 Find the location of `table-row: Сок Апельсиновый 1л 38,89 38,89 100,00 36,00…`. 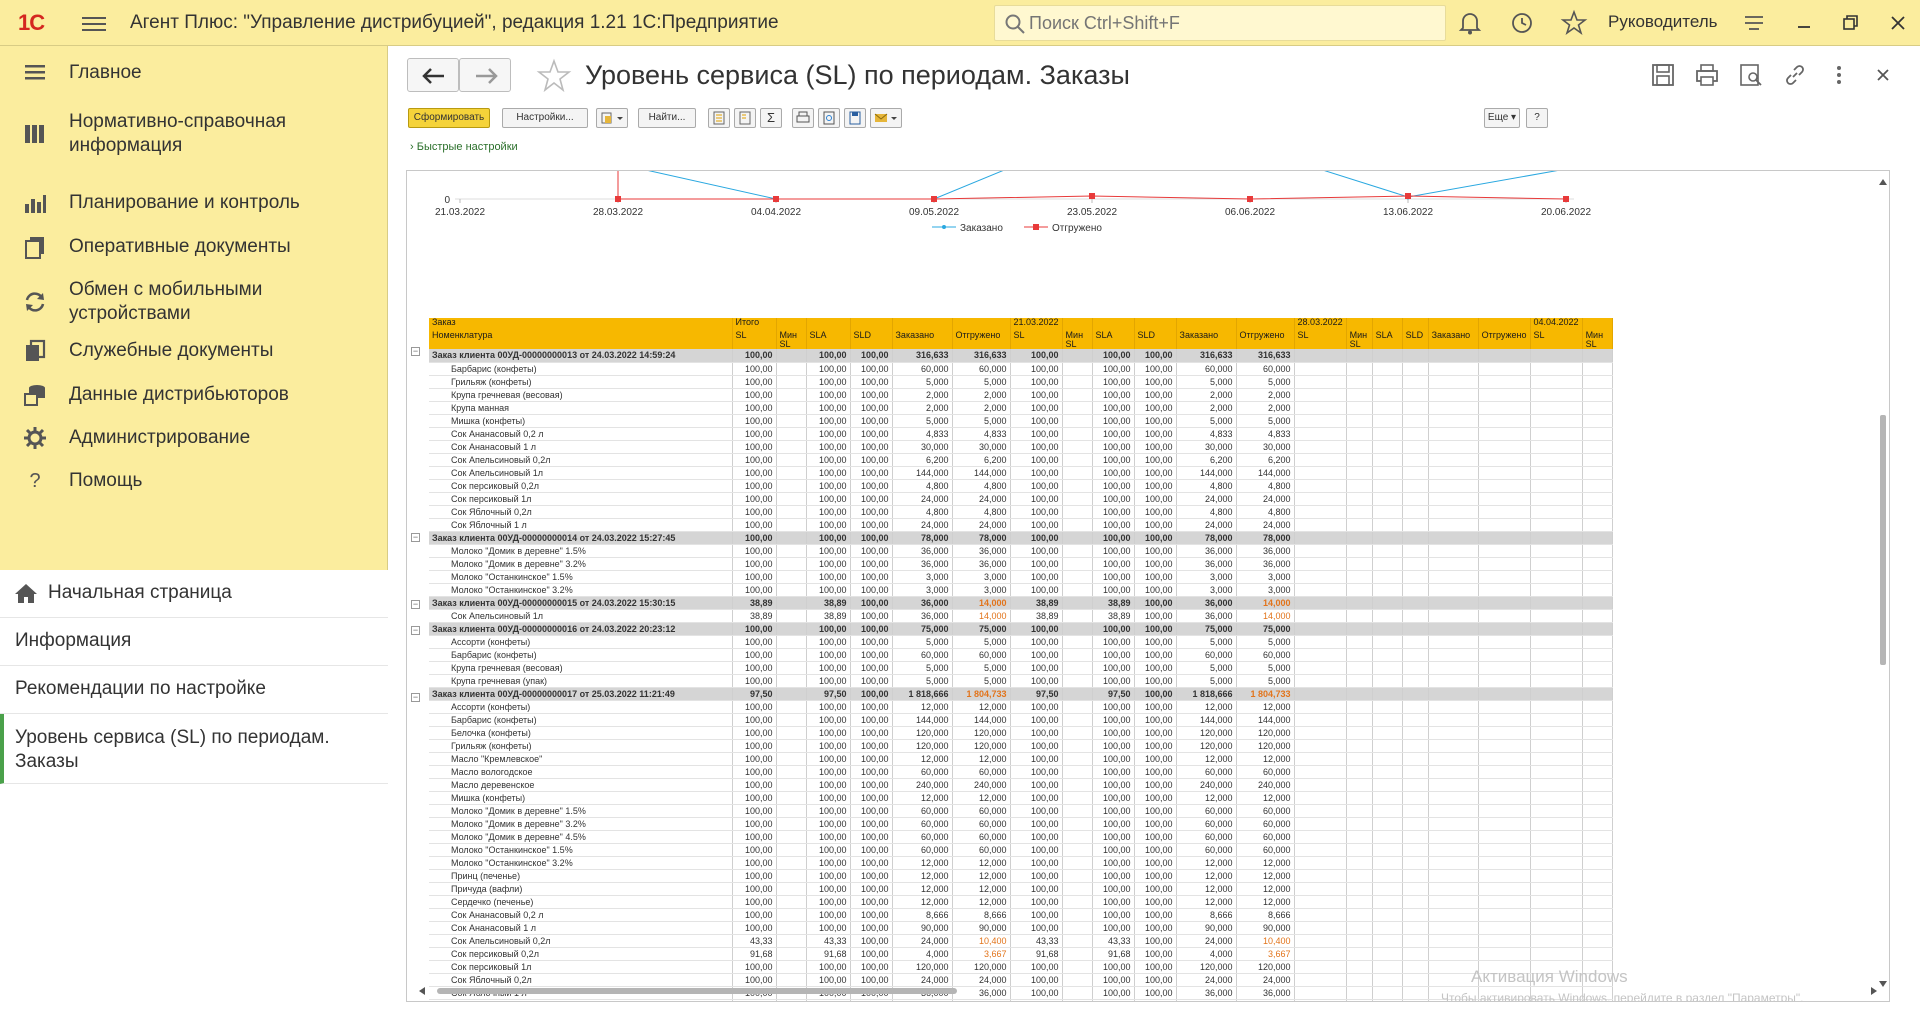

table-row: Сок Апельсиновый 1л 38,89 38,89 100,00 36,00… is located at coordinates (1021, 616).